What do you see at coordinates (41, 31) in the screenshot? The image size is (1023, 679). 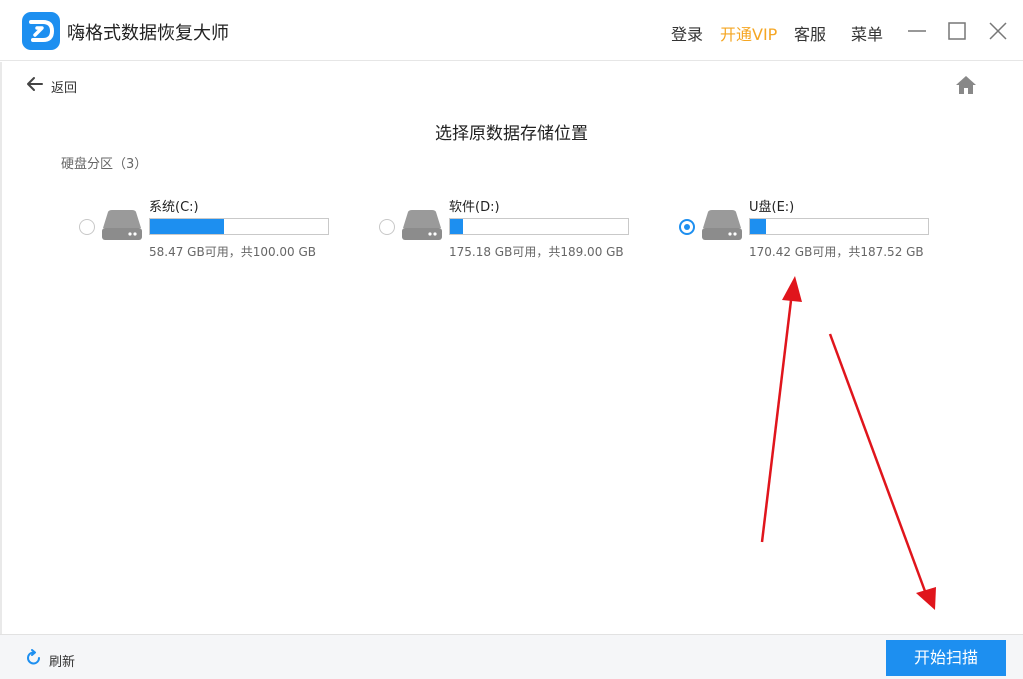 I see `app-logo-icon` at bounding box center [41, 31].